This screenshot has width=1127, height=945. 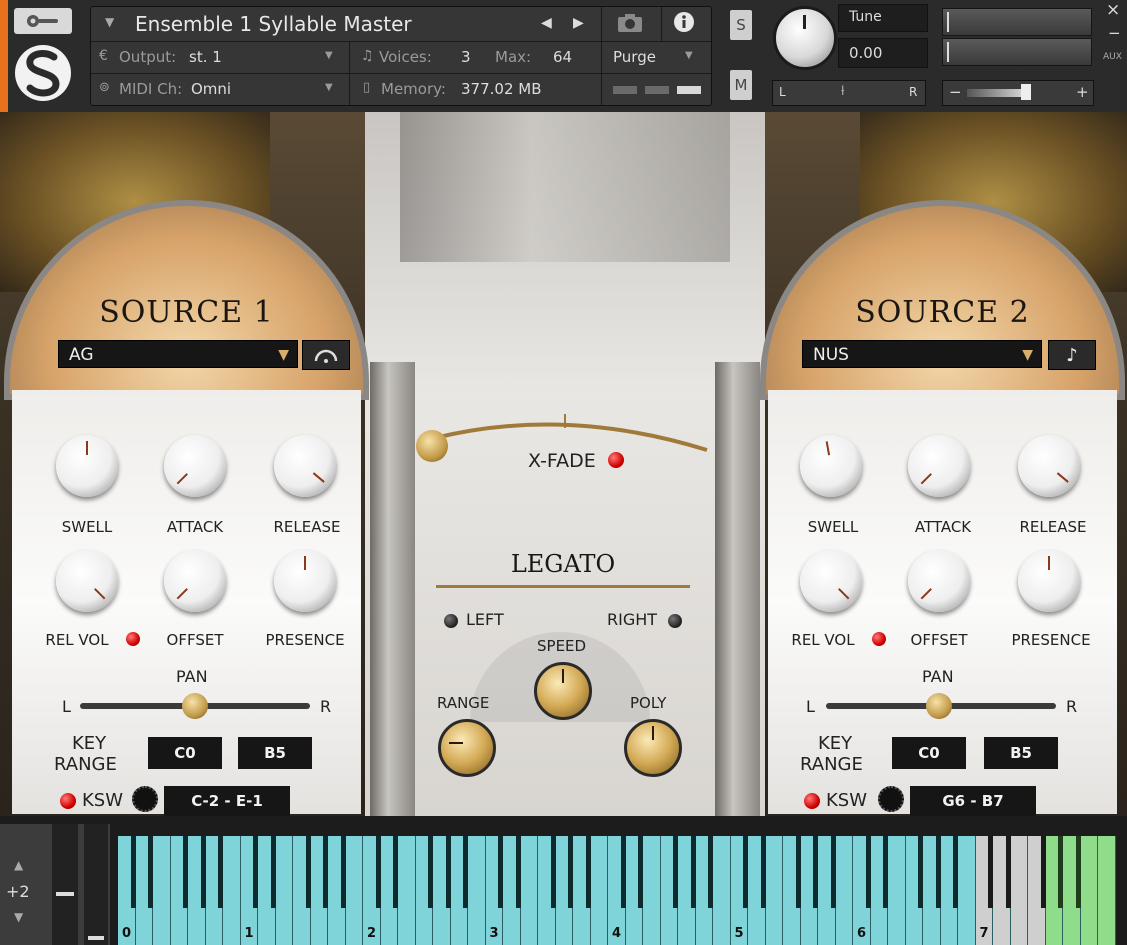 I want to click on source2-rel-vol-knob, so click(x=831, y=581).